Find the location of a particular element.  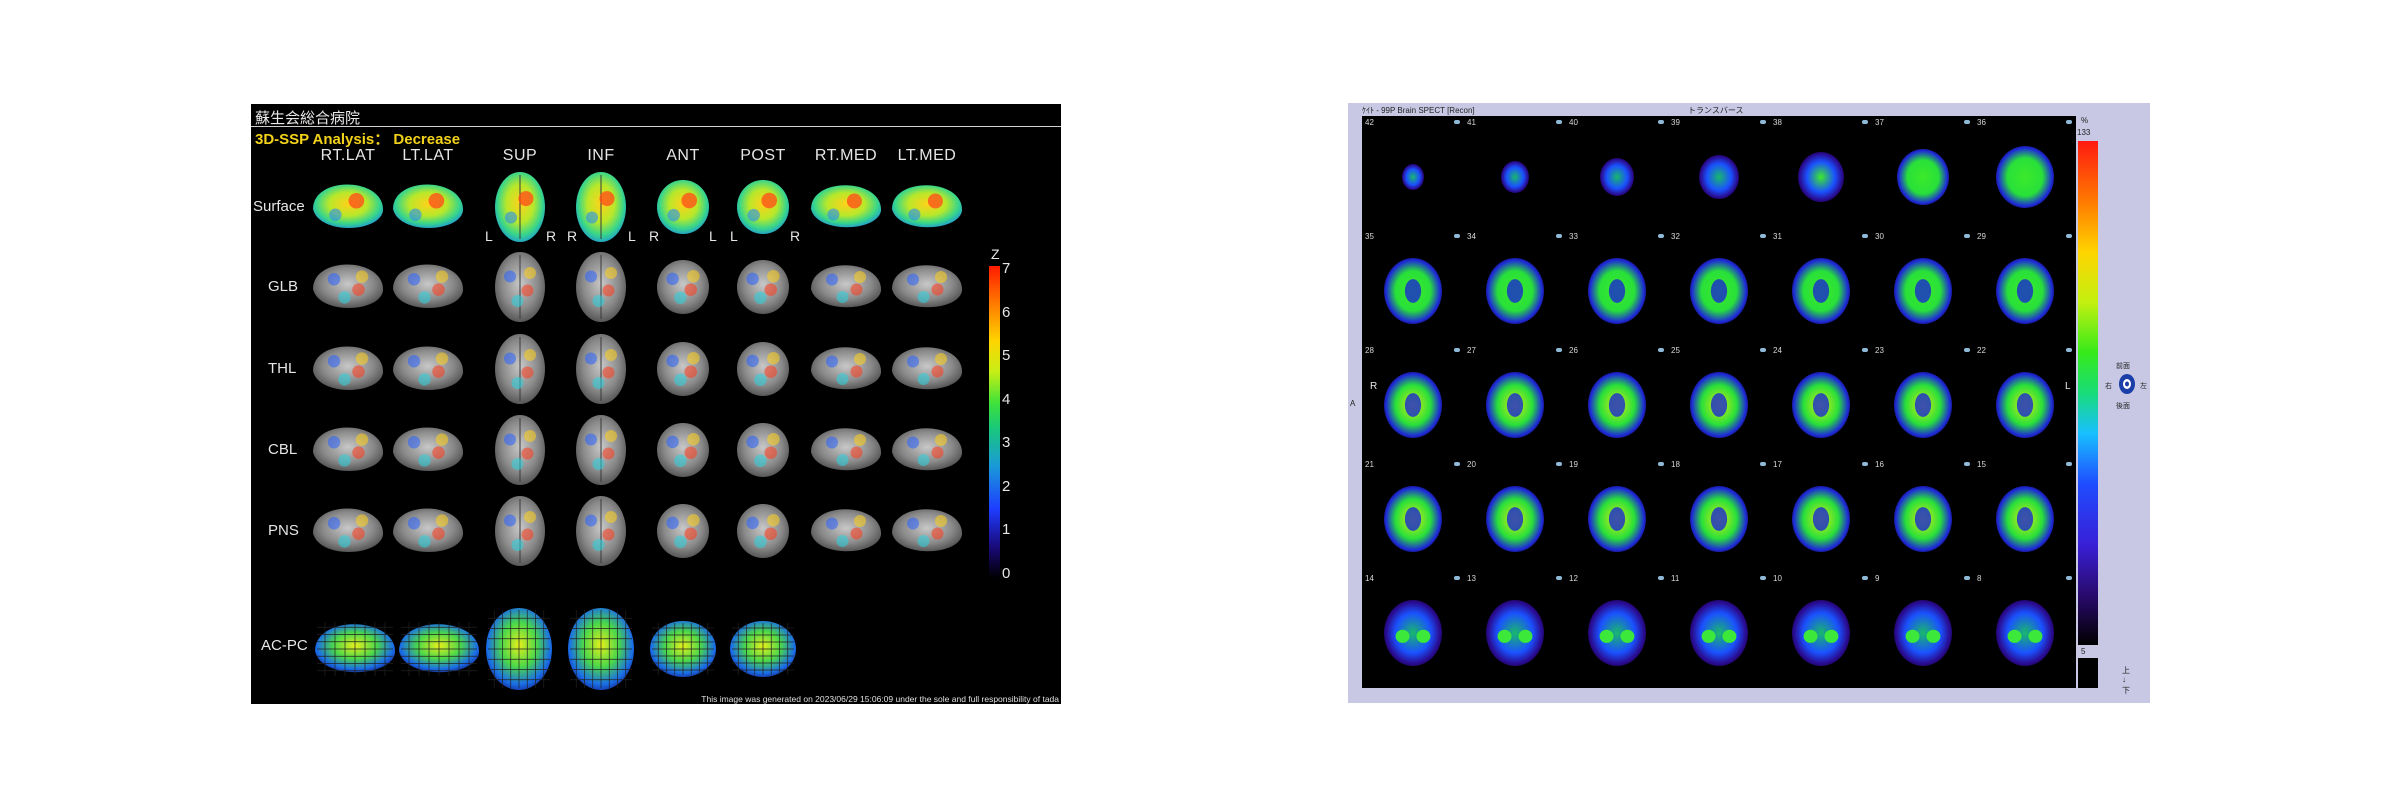

brain-cbl-rt-med is located at coordinates (846, 449).